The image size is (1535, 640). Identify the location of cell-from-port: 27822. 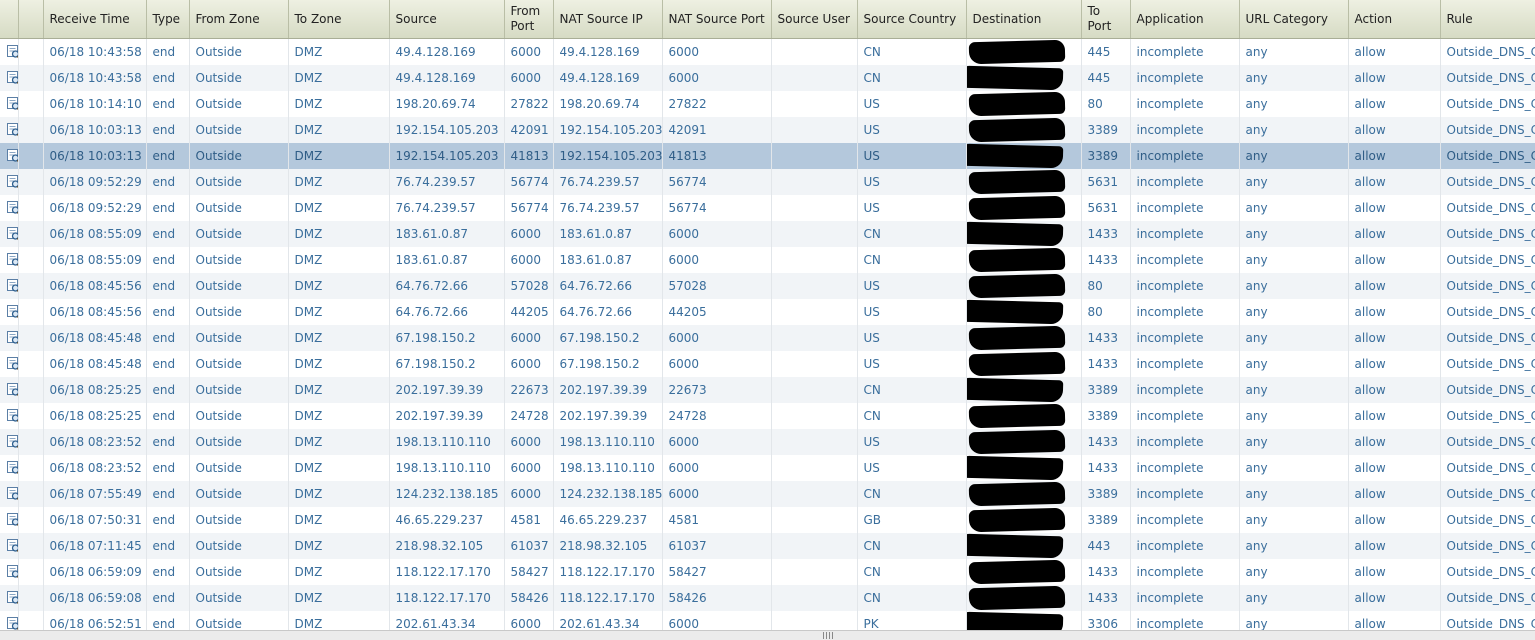
(528, 104).